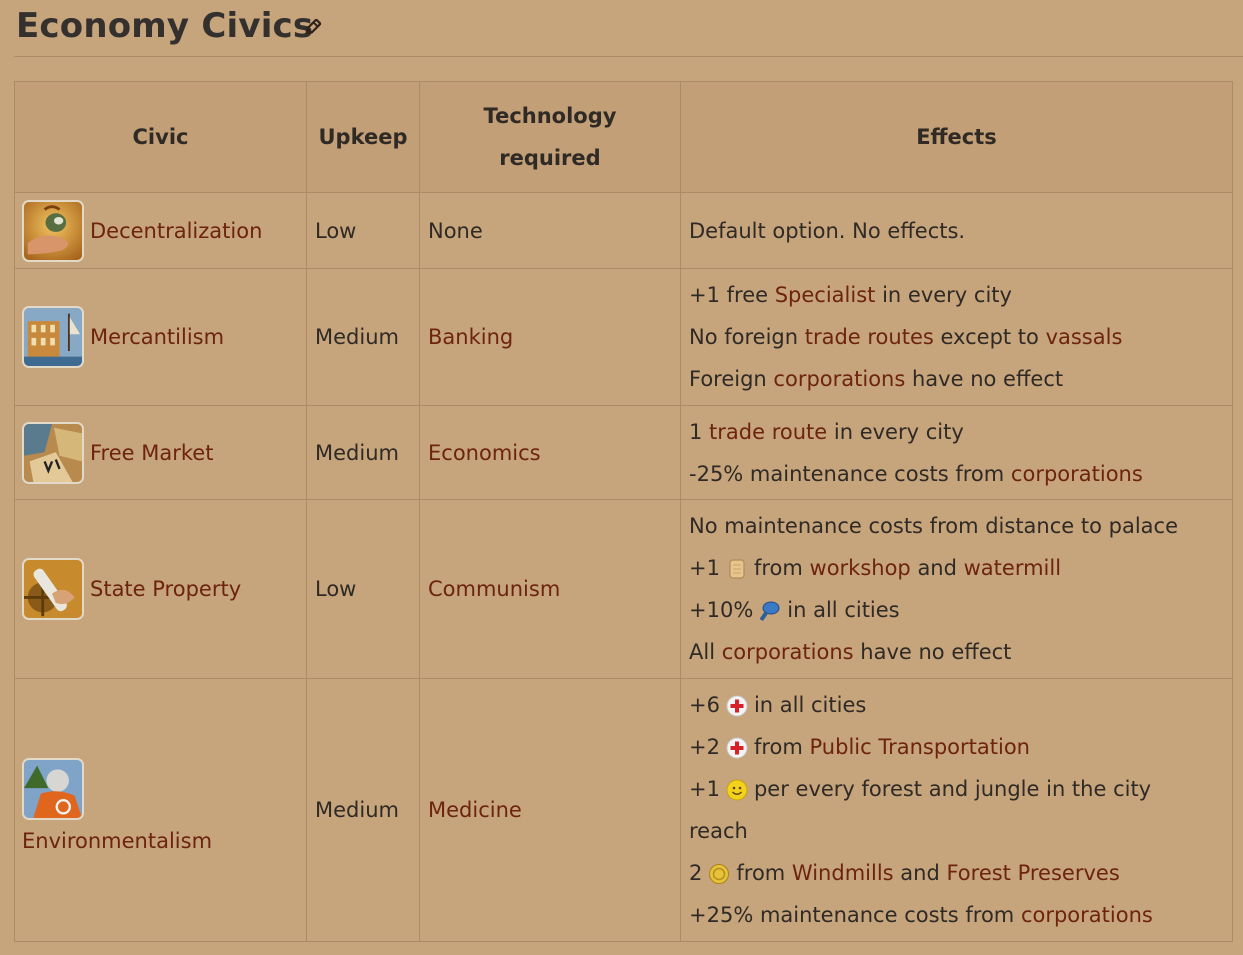 The height and width of the screenshot is (955, 1243). I want to click on effect-line: +2 from Public Transportation, so click(859, 747).